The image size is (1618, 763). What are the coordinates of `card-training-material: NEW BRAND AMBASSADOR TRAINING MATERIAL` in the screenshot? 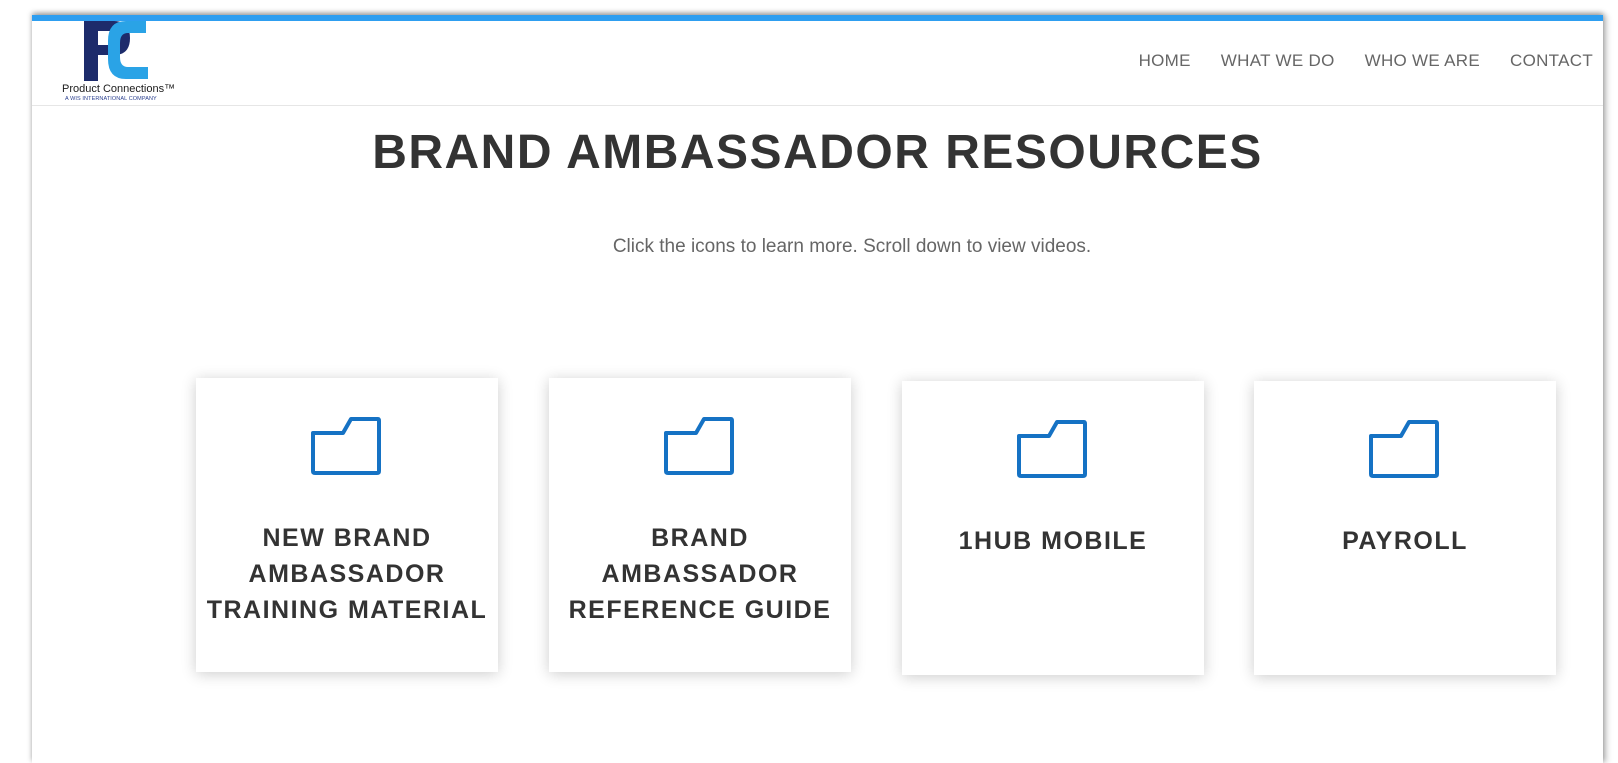 It's located at (347, 525).